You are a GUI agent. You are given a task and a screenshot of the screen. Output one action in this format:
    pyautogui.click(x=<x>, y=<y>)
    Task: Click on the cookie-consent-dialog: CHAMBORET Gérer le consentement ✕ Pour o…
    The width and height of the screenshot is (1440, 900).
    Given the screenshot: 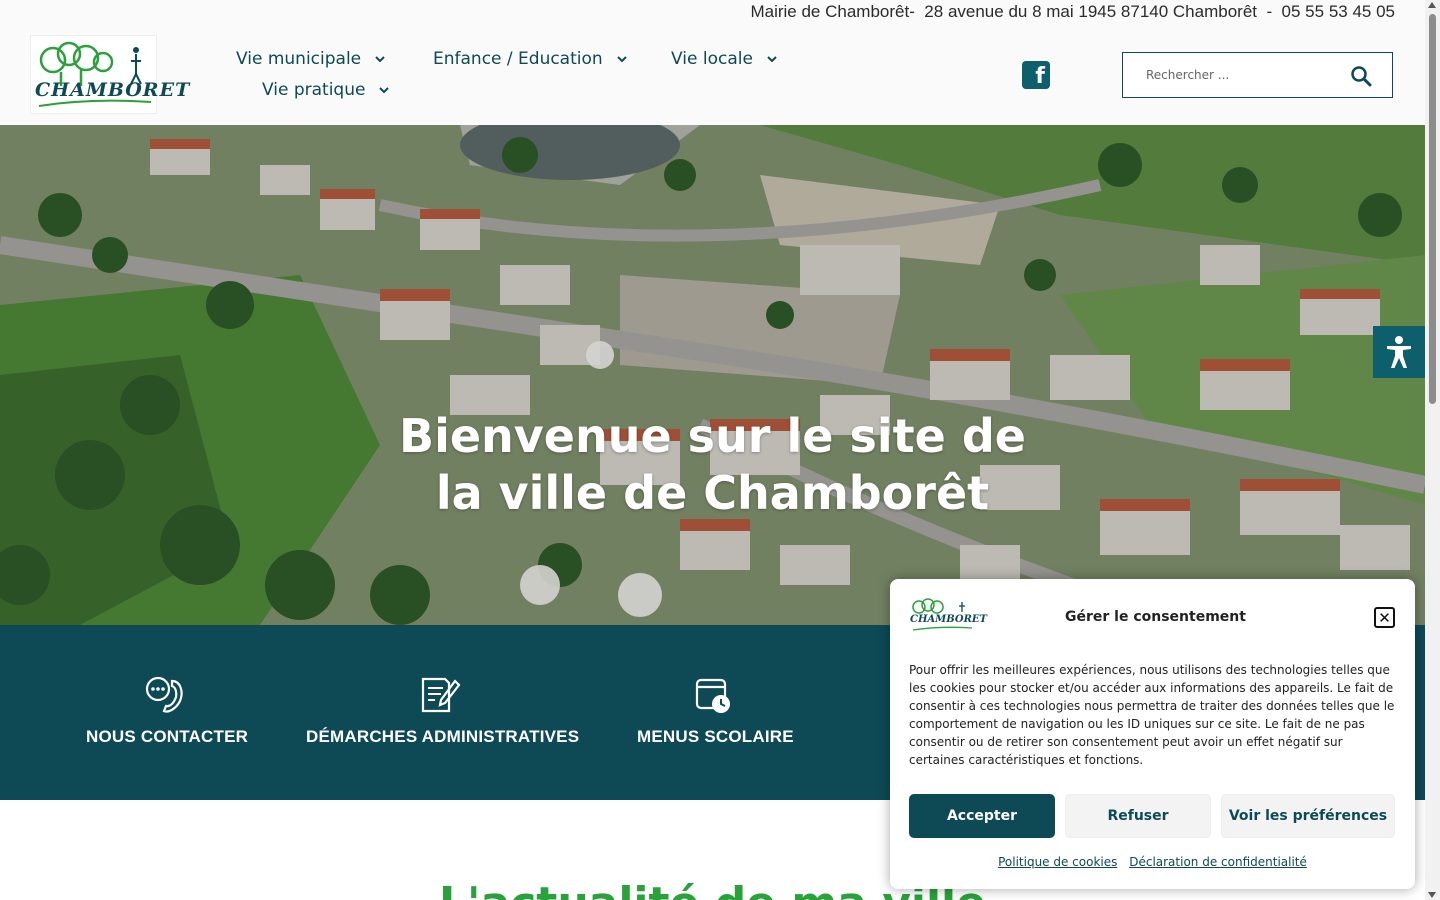 What is the action you would take?
    pyautogui.click(x=1152, y=734)
    